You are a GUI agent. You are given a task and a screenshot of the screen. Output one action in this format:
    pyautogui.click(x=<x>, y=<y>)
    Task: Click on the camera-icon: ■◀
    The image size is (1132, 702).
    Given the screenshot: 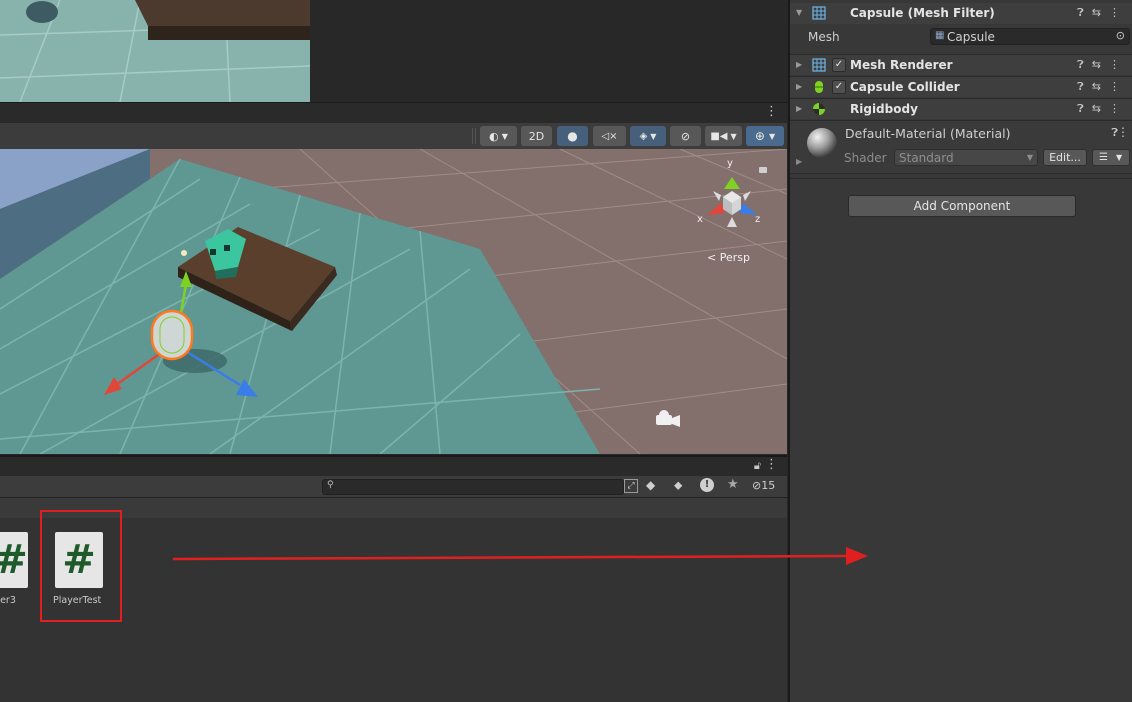 What is the action you would take?
    pyautogui.click(x=719, y=136)
    